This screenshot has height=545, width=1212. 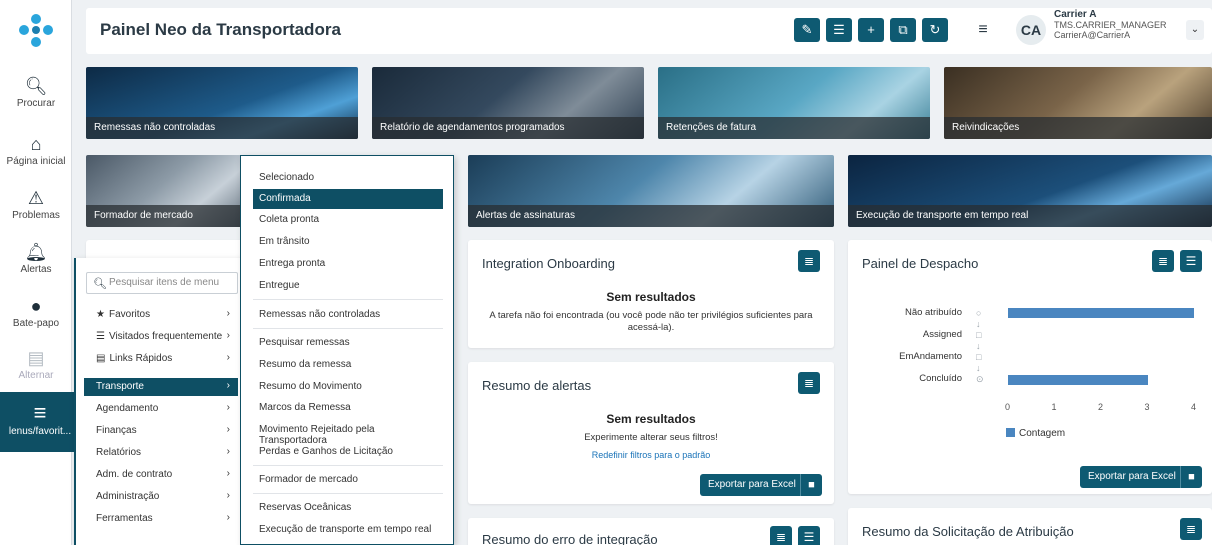 I want to click on card-integration-error: Resumo do erro de integração ≣ ☰, so click(x=651, y=531).